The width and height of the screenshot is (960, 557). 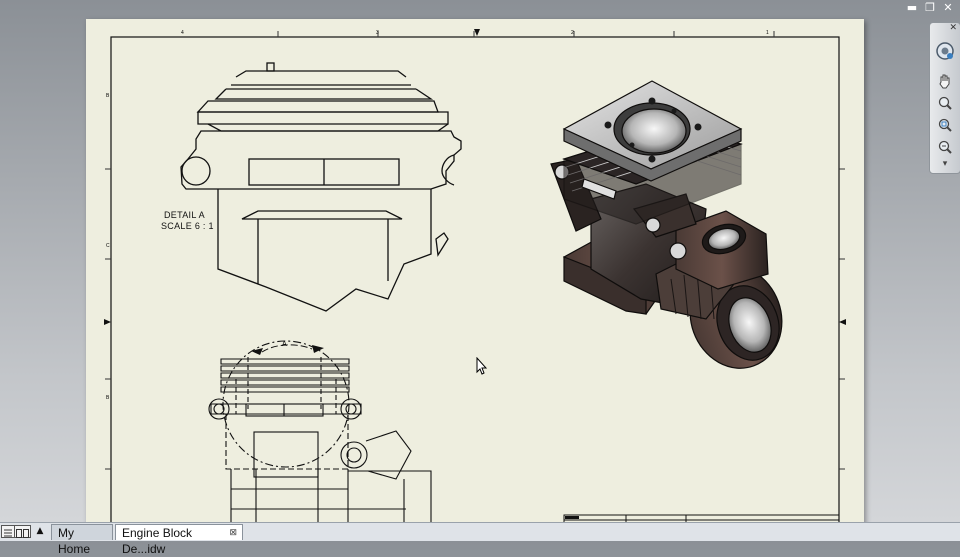 I want to click on detail-scale-label: SCALE 6 : 1, so click(x=187, y=226).